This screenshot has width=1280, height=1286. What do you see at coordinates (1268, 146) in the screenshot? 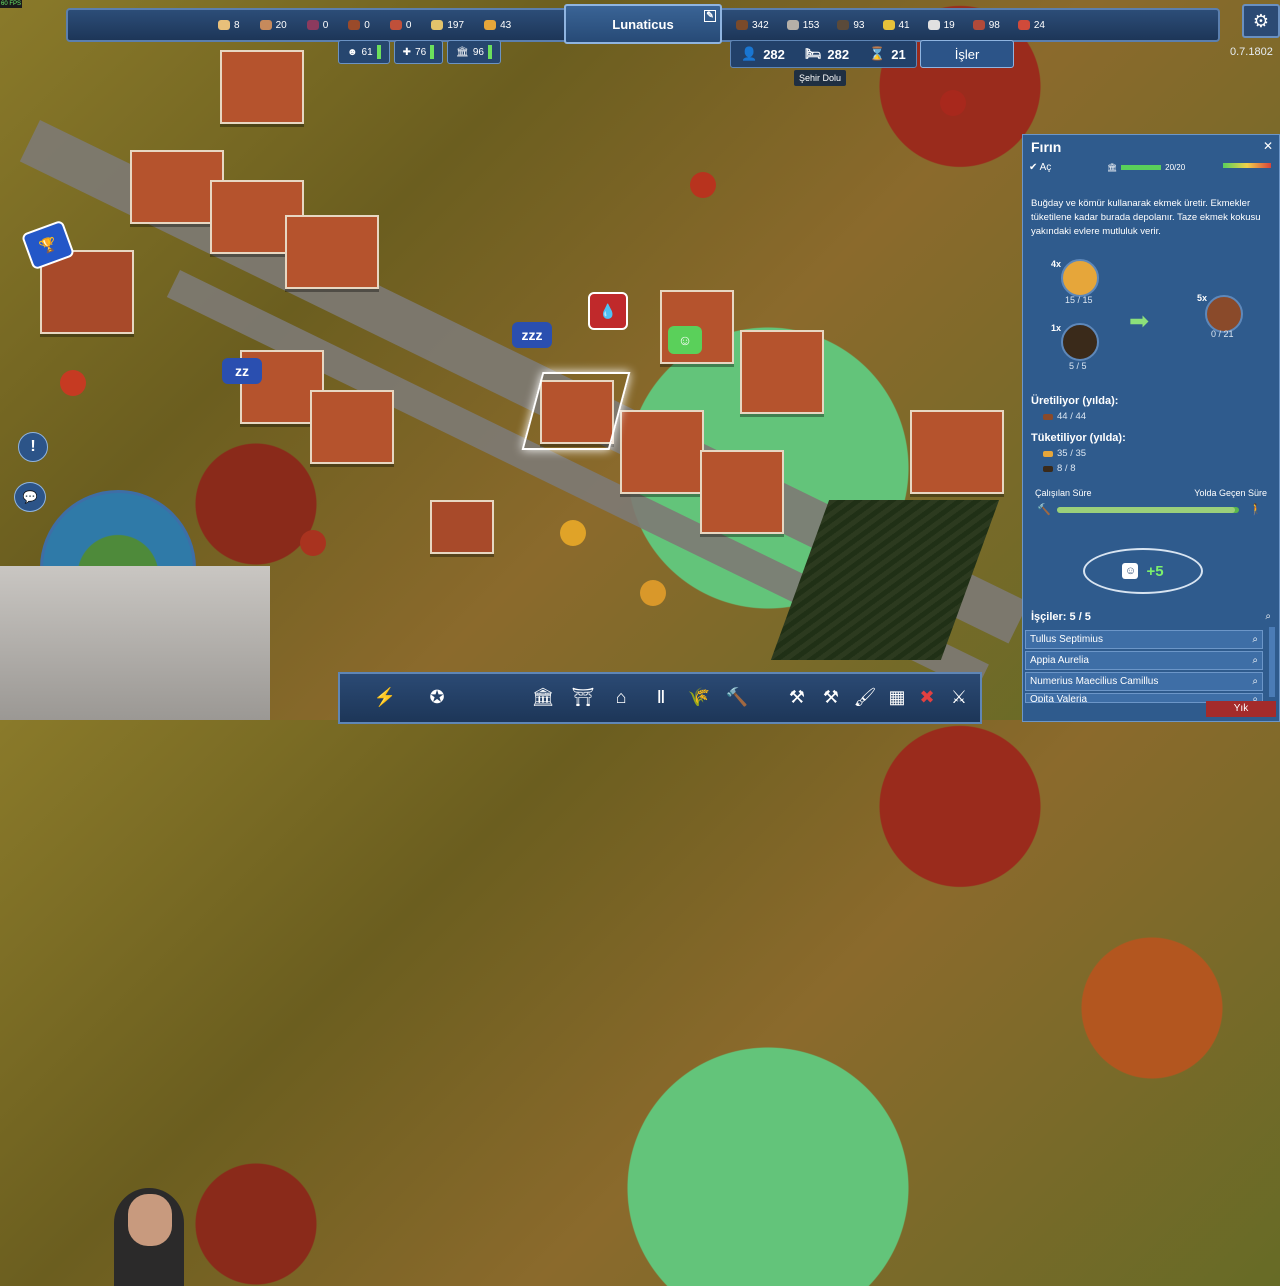
I see `close-icon: ✕` at bounding box center [1268, 146].